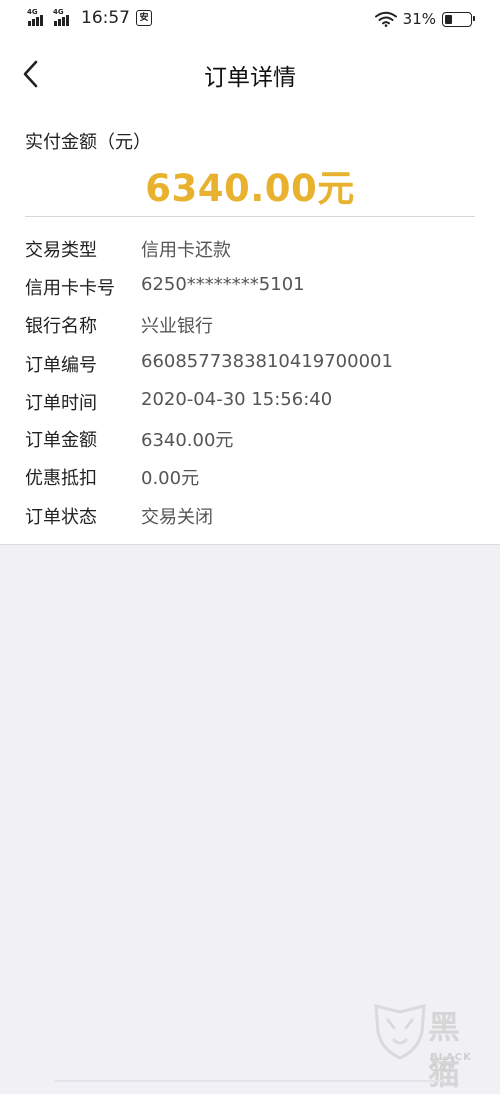 The image size is (500, 1094). I want to click on battery-percent: 31%, so click(419, 19).